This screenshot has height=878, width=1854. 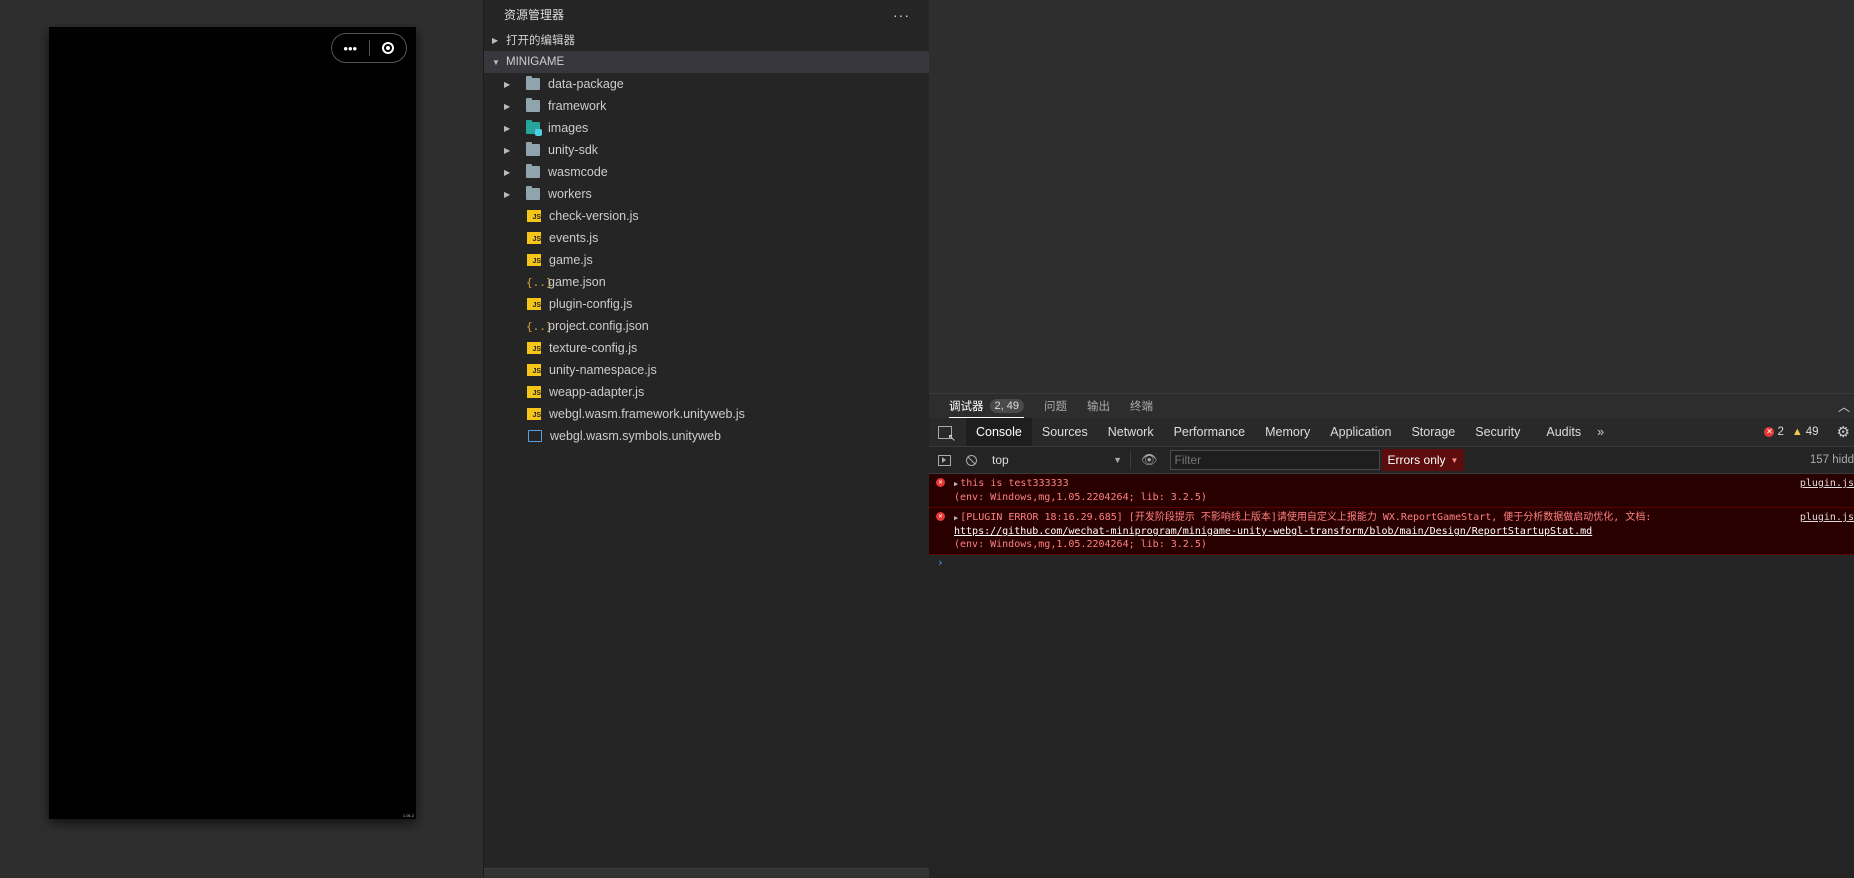 I want to click on more-dots-icon: •••, so click(x=350, y=48).